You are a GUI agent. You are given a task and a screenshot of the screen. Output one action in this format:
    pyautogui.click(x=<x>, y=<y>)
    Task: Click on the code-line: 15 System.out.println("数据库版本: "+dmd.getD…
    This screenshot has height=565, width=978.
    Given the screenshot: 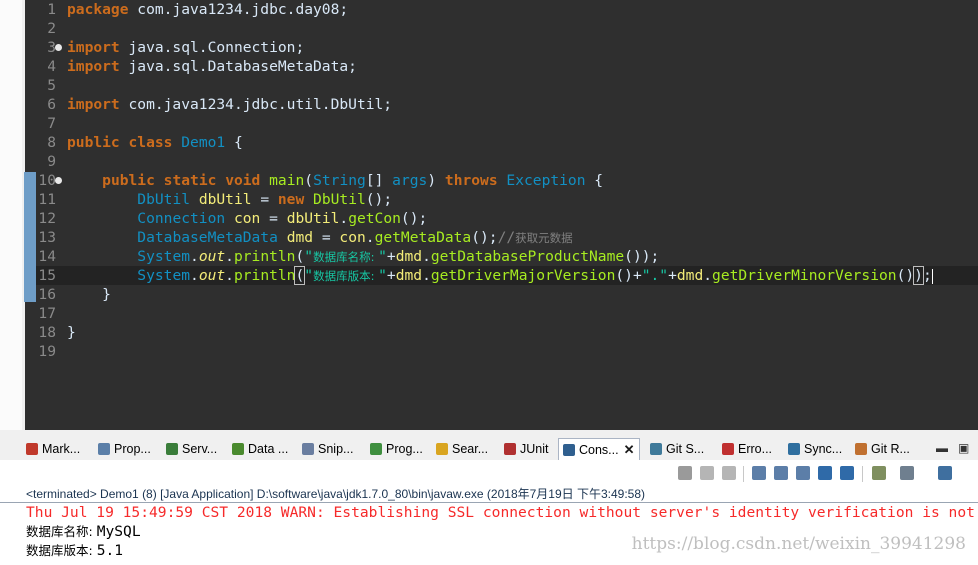 What is the action you would take?
    pyautogui.click(x=507, y=275)
    